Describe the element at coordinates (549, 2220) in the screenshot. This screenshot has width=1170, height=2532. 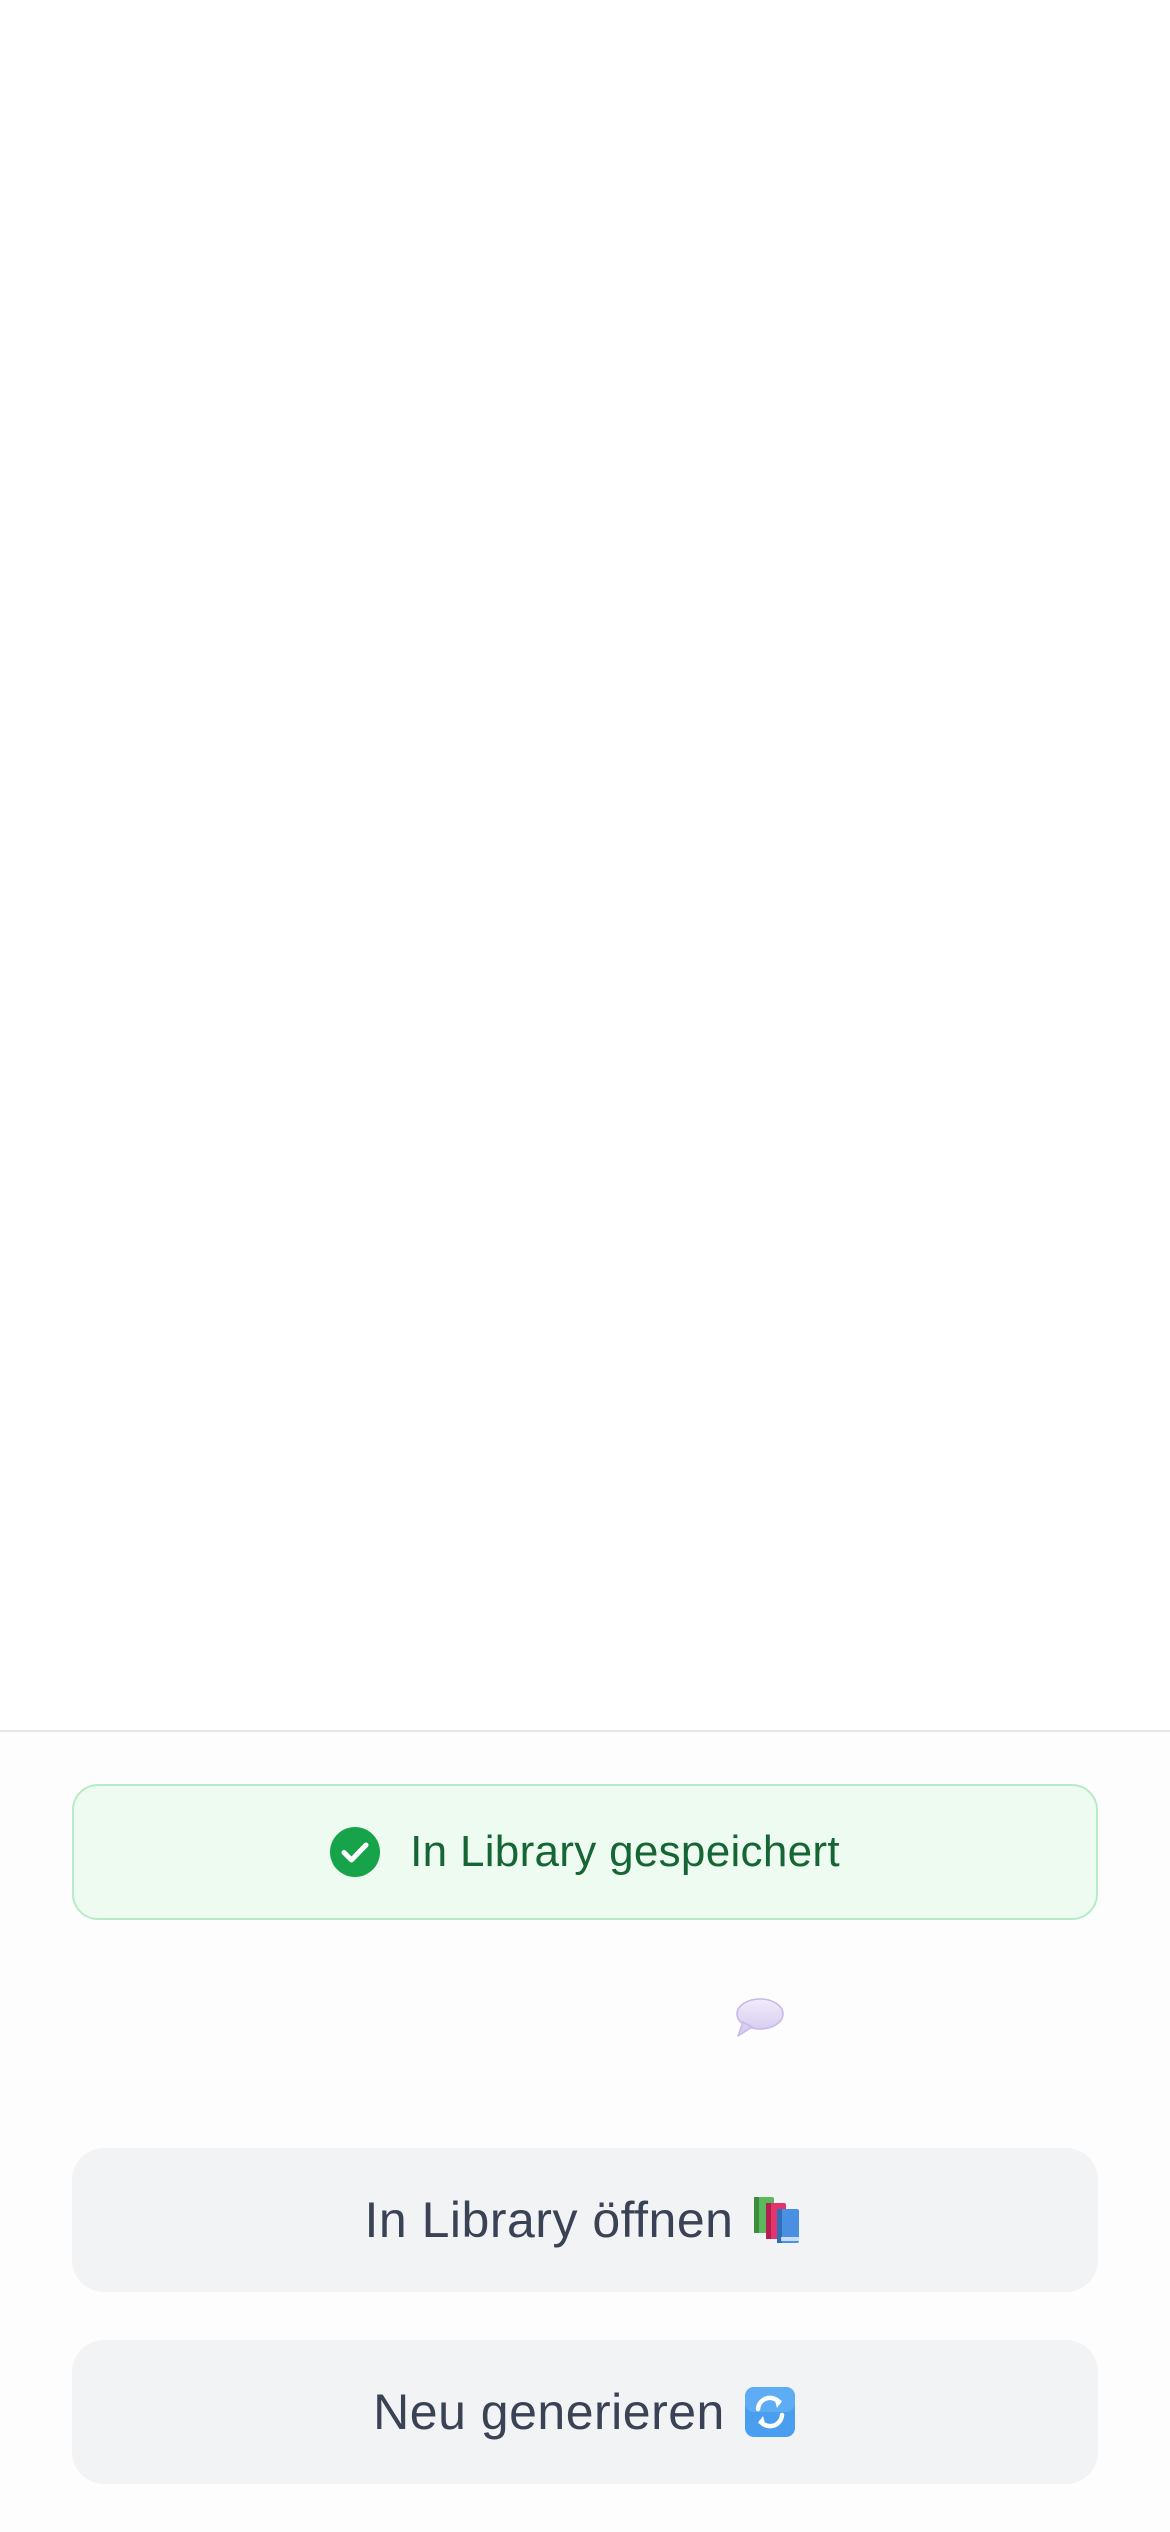
I see `open-in-library-label: In Library öffnen` at that location.